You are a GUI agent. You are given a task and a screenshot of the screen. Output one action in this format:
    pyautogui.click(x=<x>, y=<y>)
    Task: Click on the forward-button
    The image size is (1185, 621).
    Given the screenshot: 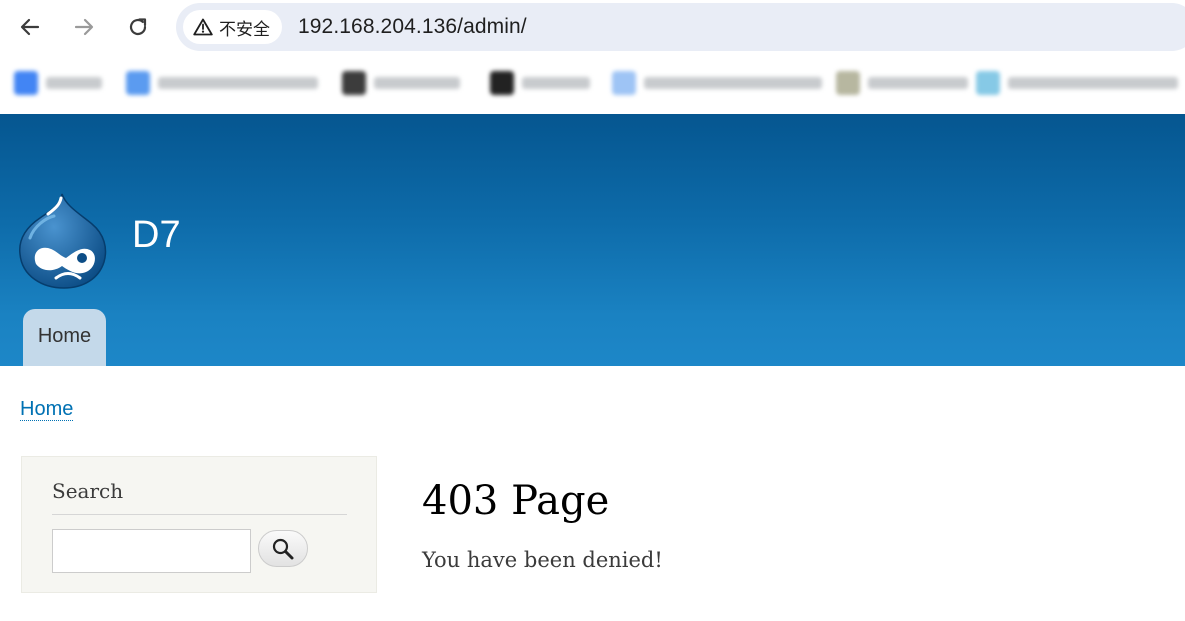 What is the action you would take?
    pyautogui.click(x=84, y=27)
    